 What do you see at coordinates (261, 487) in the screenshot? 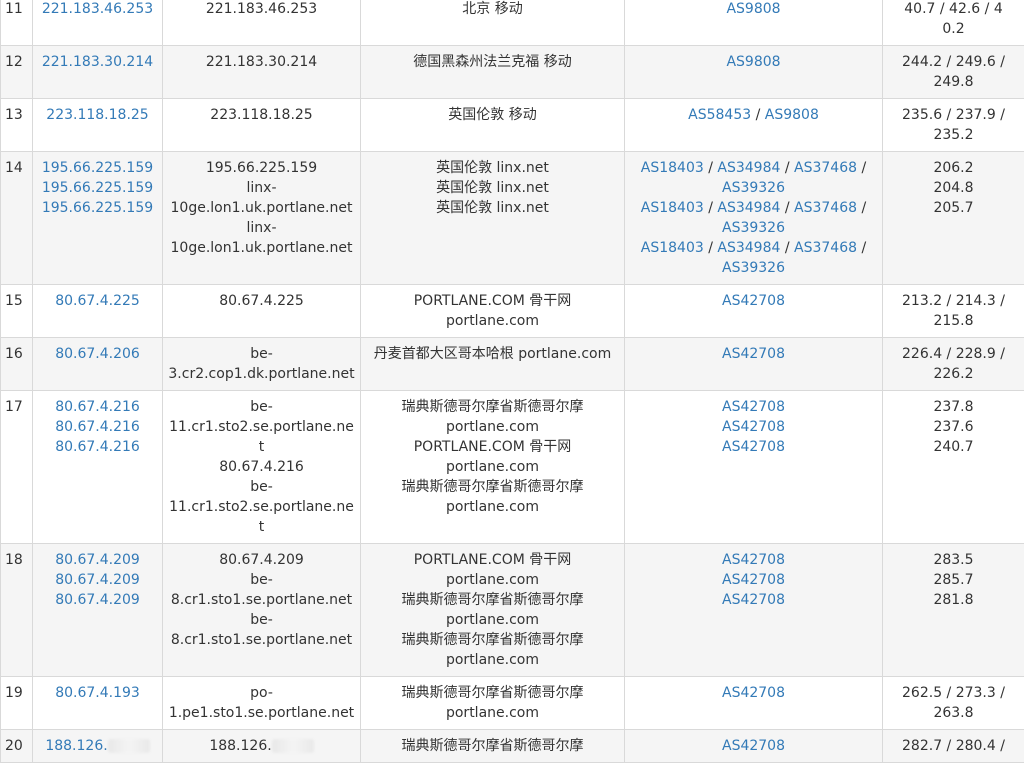
I see `hostname-line: be-` at bounding box center [261, 487].